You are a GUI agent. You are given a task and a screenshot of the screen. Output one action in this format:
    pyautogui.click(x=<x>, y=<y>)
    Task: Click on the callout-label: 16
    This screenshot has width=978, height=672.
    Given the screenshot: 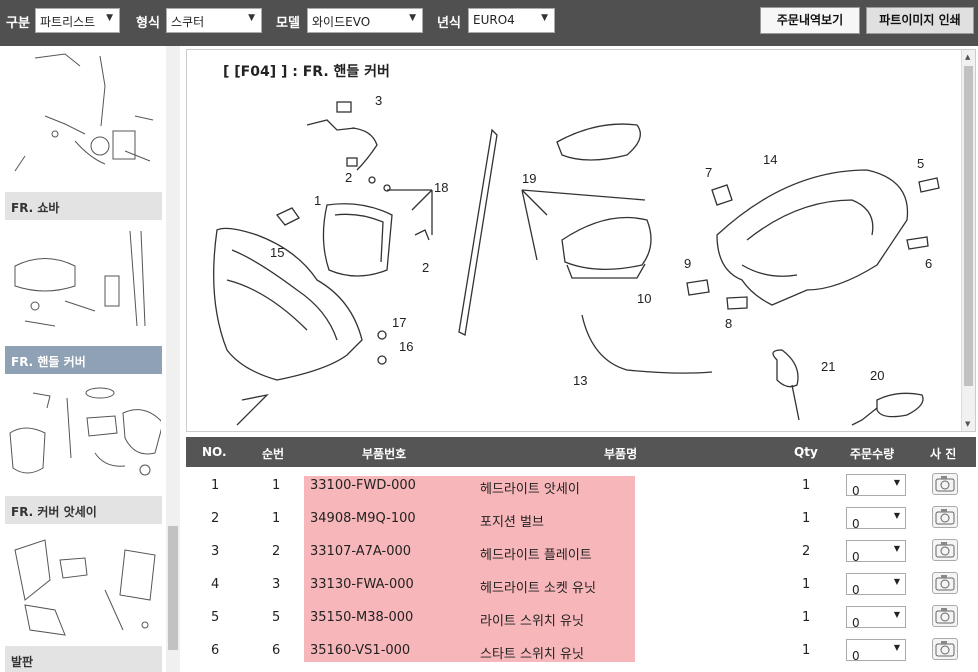 What is the action you would take?
    pyautogui.click(x=406, y=346)
    